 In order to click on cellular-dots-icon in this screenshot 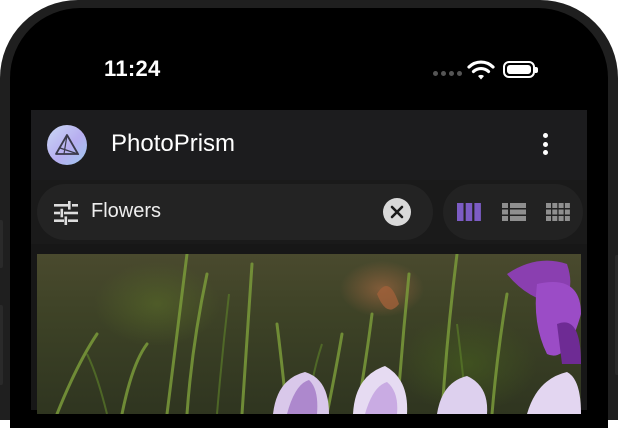, I will do `click(447, 73)`.